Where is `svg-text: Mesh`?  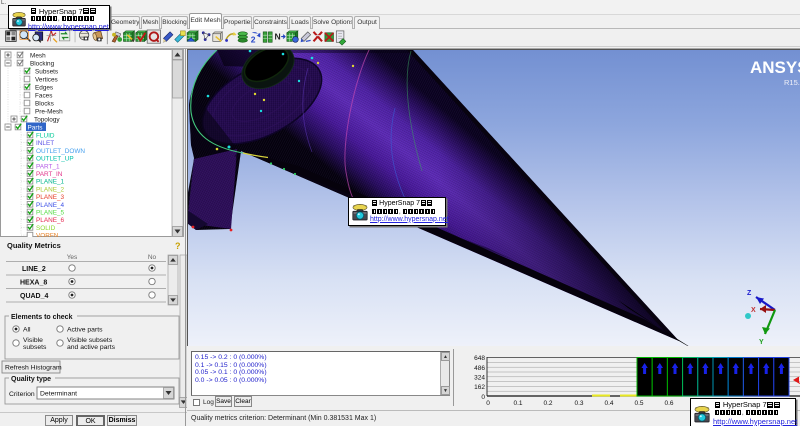 svg-text: Mesh is located at coordinates (38, 56).